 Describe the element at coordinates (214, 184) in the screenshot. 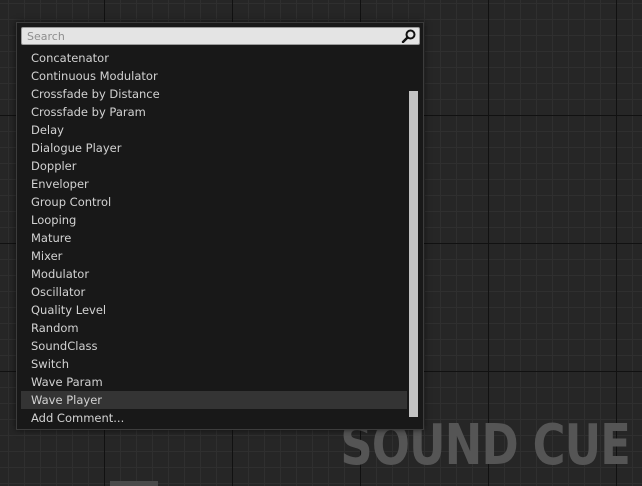

I see `menu-item-enveloper: Enveloper` at that location.